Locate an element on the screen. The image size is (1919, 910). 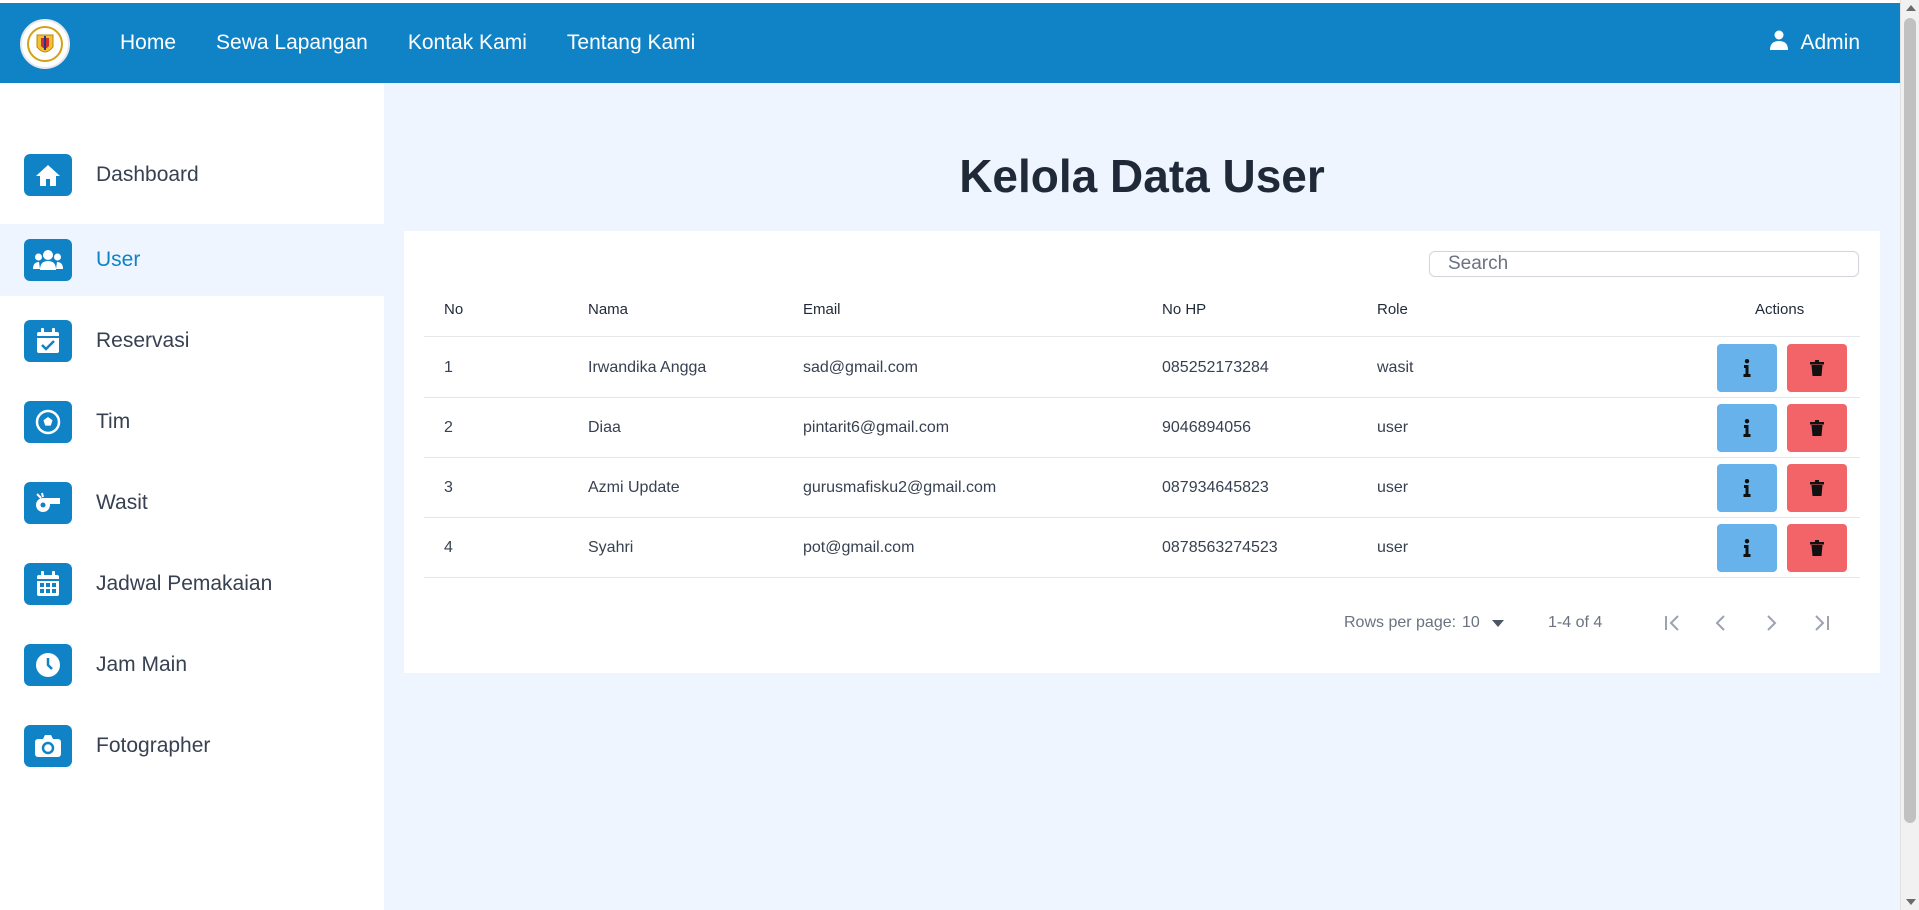
table-header: No Nama Email No HP Role Actions is located at coordinates (1142, 309).